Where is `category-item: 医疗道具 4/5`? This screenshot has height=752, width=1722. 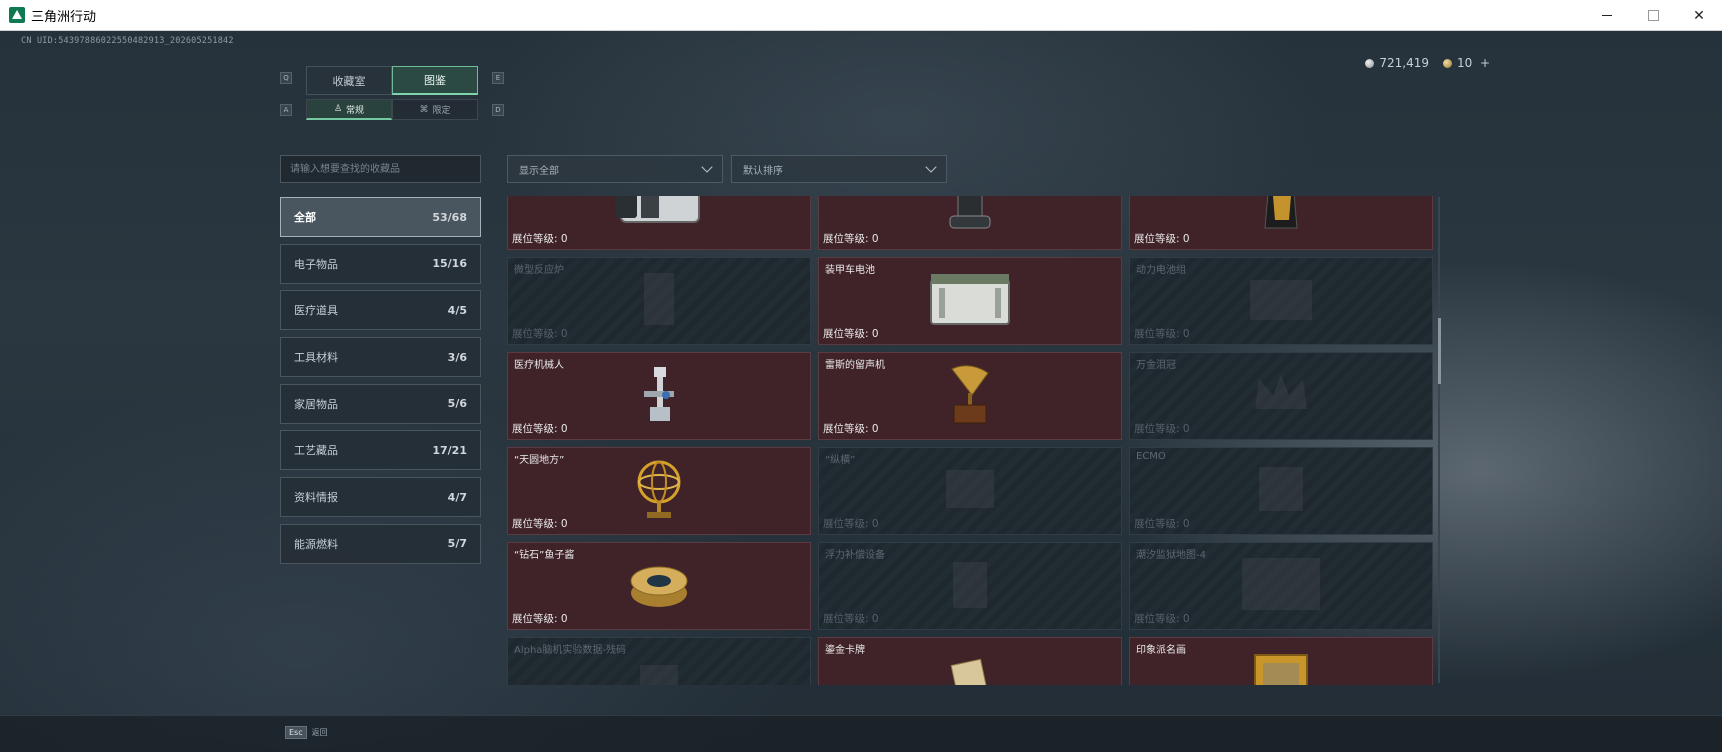
category-item: 医疗道具 4/5 is located at coordinates (380, 310).